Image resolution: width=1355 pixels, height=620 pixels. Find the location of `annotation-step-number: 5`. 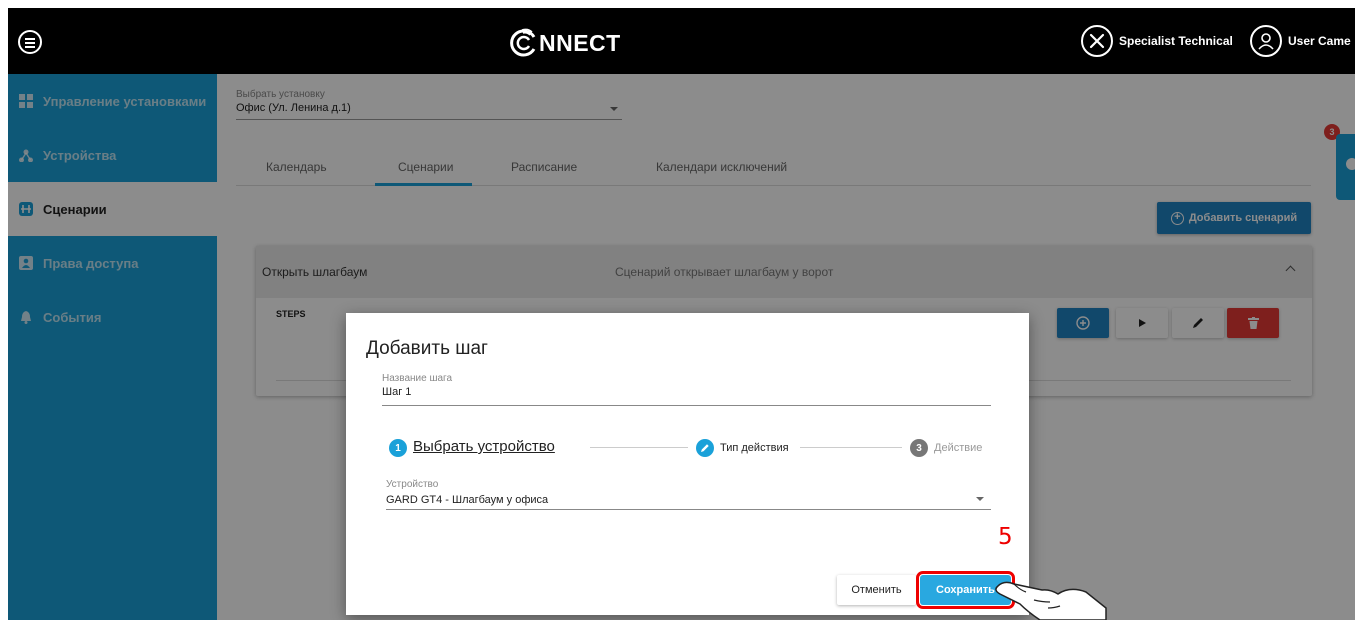

annotation-step-number: 5 is located at coordinates (1005, 537).